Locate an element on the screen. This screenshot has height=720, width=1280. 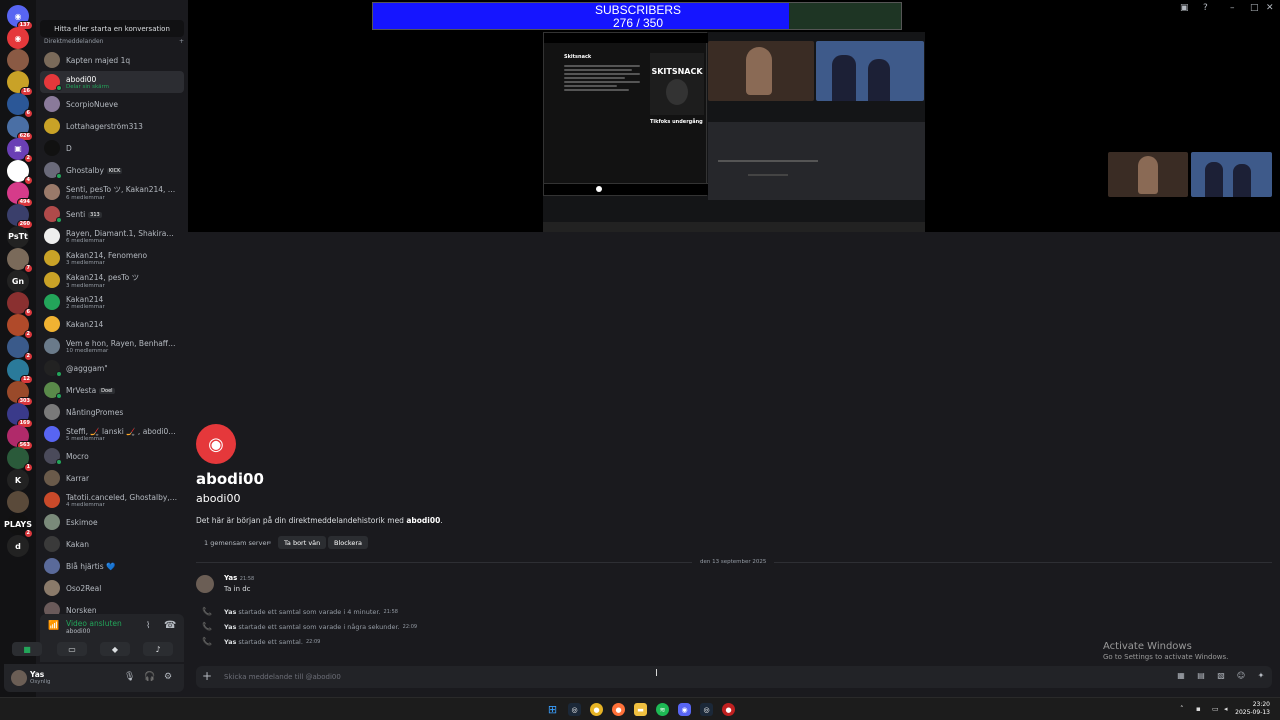
dm-list-item: Oso2Real is located at coordinates (112, 588).